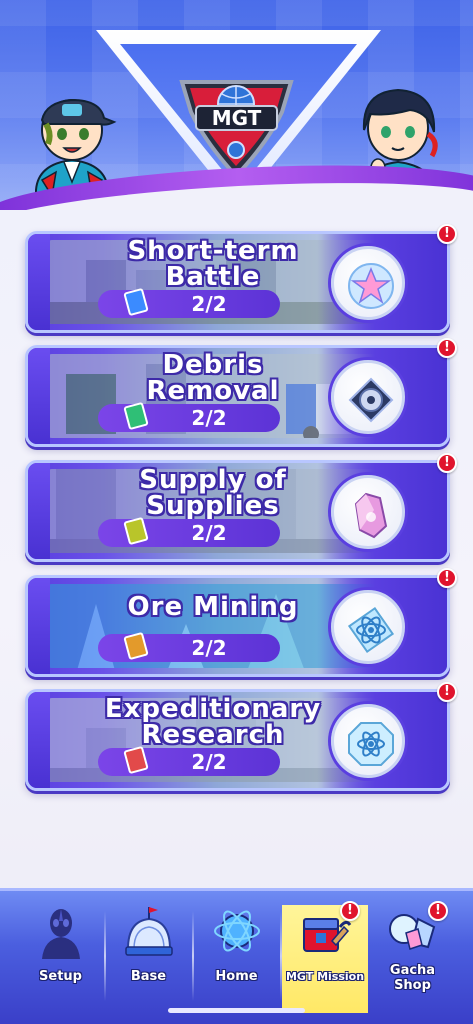 This screenshot has height=1024, width=473. Describe the element at coordinates (237, 118) in the screenshot. I see `logo-text: MGT` at that location.